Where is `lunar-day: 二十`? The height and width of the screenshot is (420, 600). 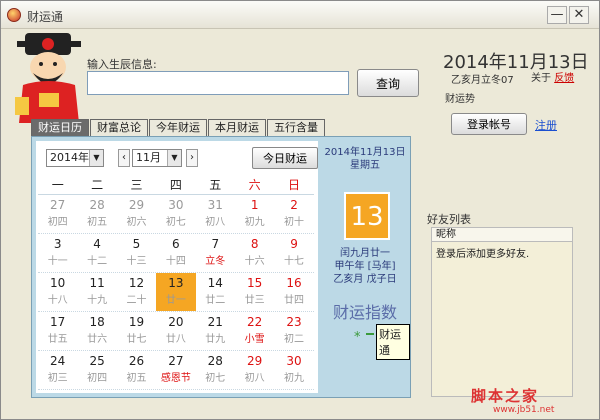 lunar-day: 二十 is located at coordinates (136, 300).